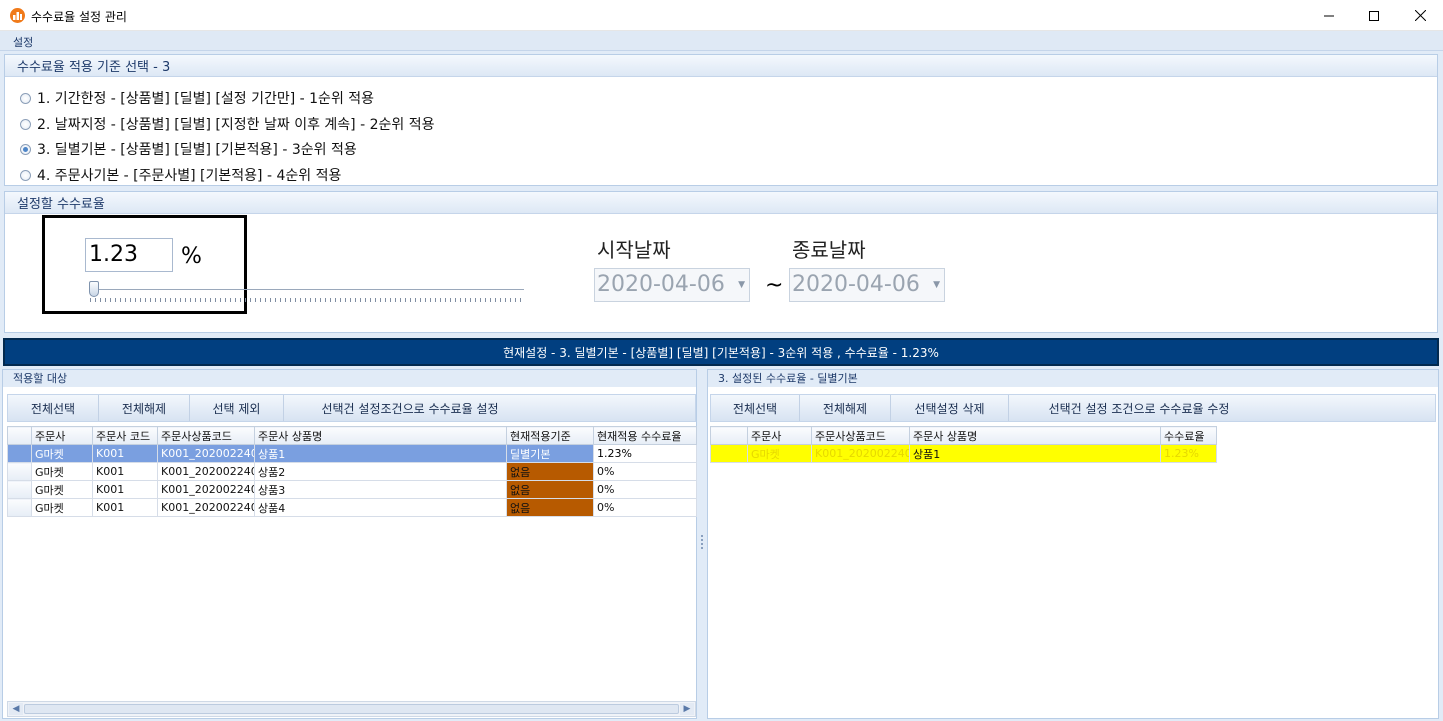 The width and height of the screenshot is (1443, 721). I want to click on cell-rate: 1.23%, so click(645, 453).